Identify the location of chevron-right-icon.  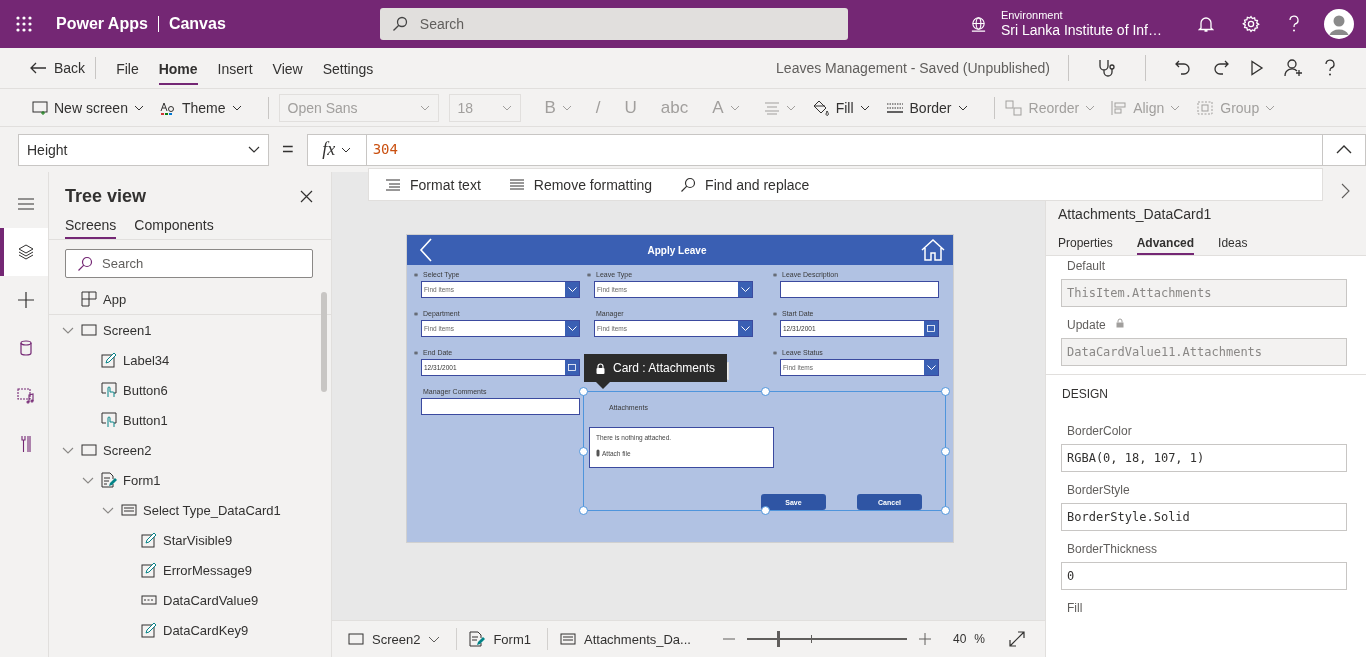
(1345, 191).